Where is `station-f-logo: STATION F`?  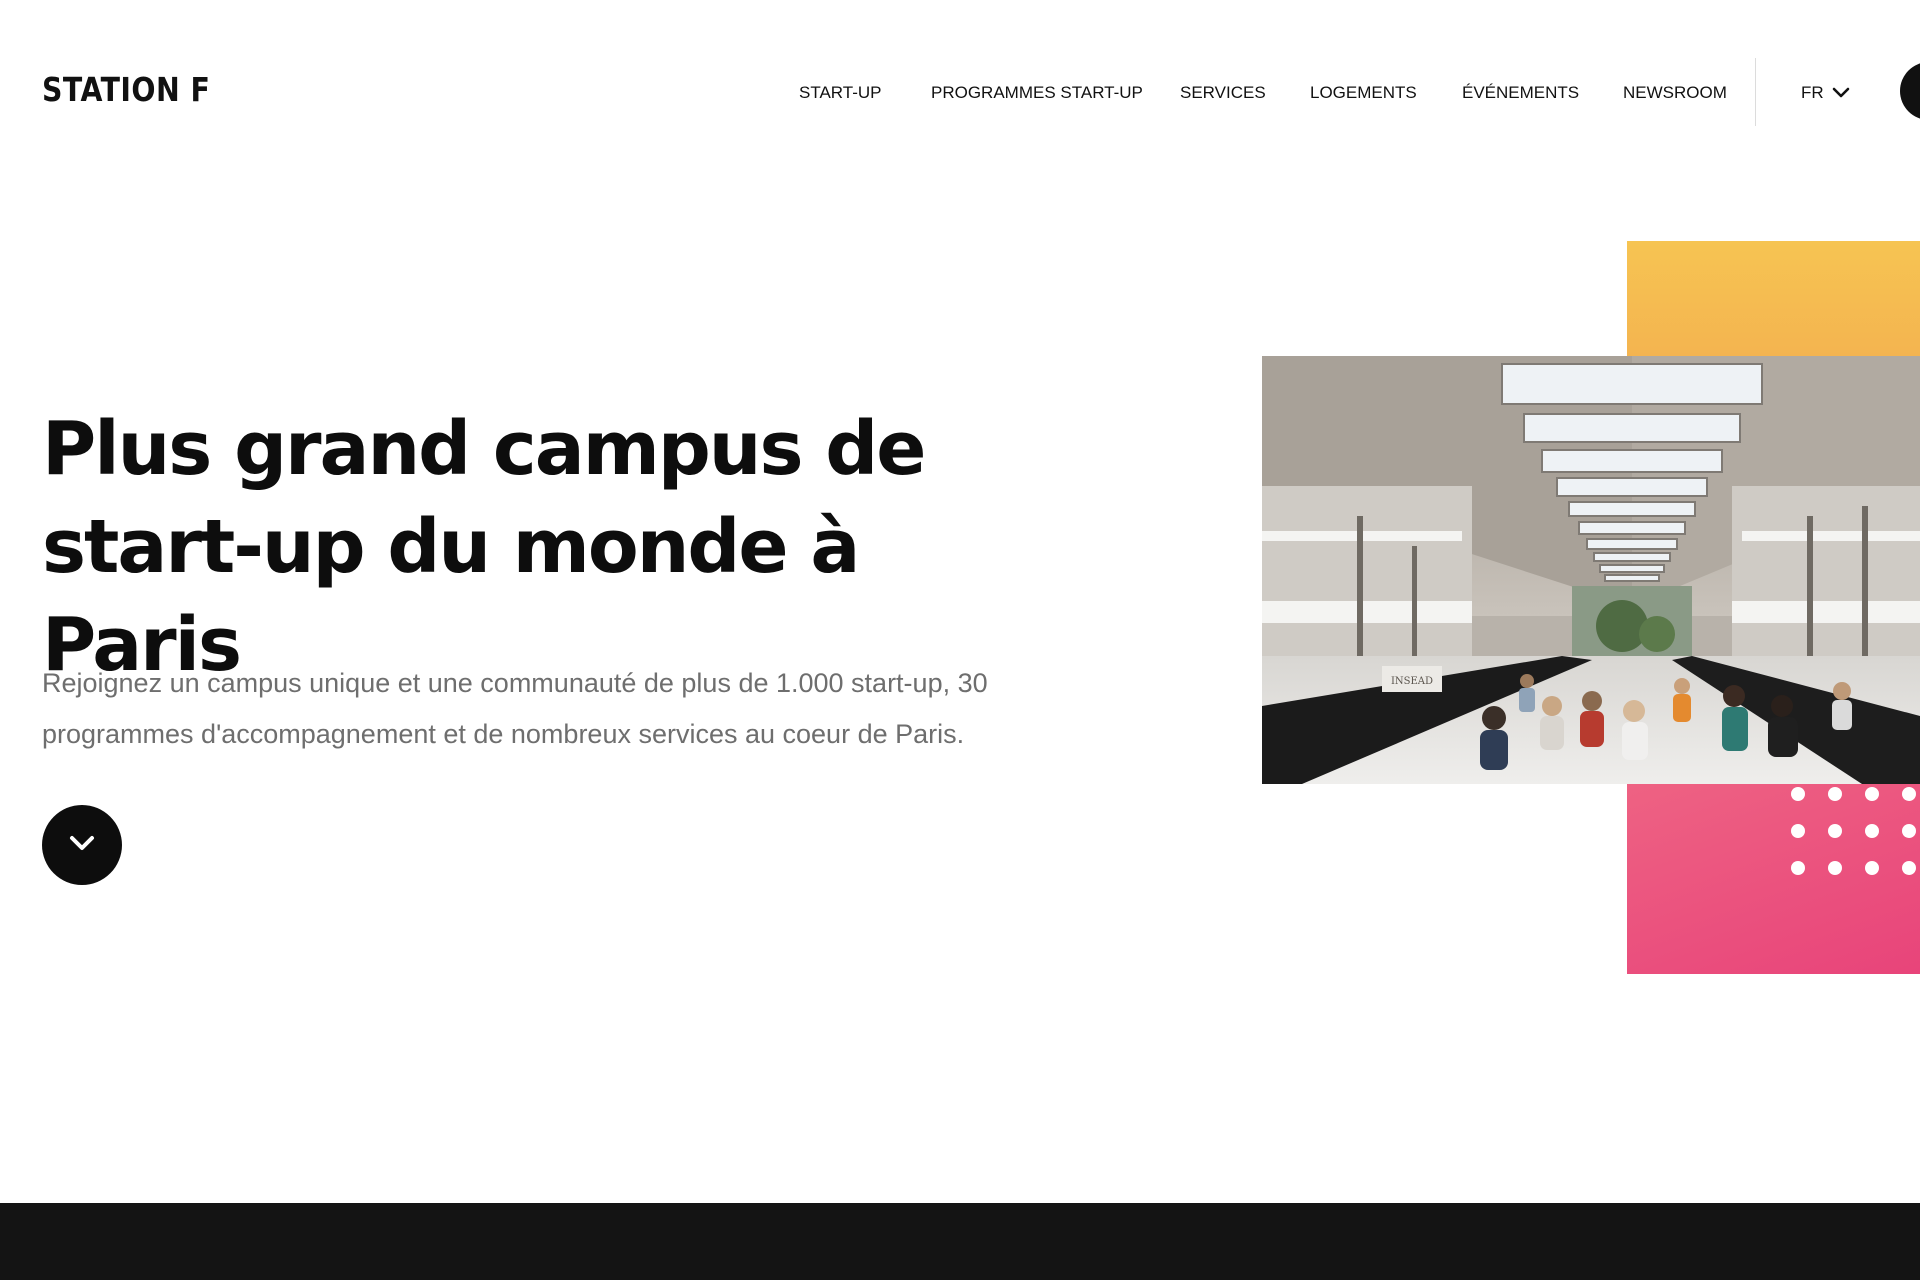
station-f-logo: STATION F is located at coordinates (126, 90).